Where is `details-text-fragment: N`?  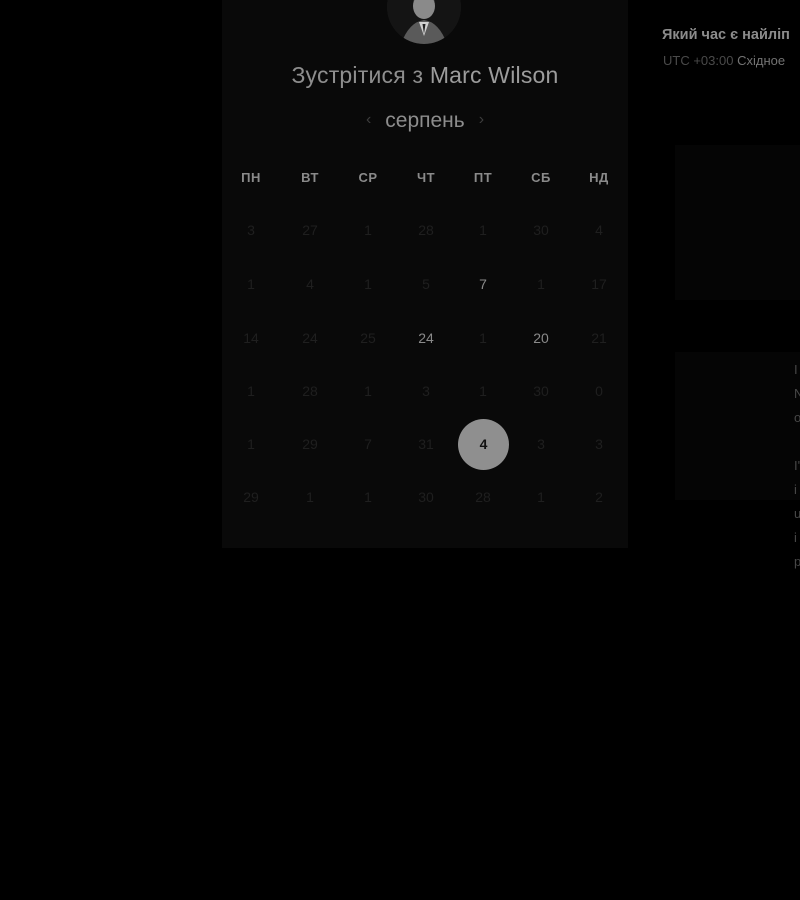 details-text-fragment: N is located at coordinates (797, 393).